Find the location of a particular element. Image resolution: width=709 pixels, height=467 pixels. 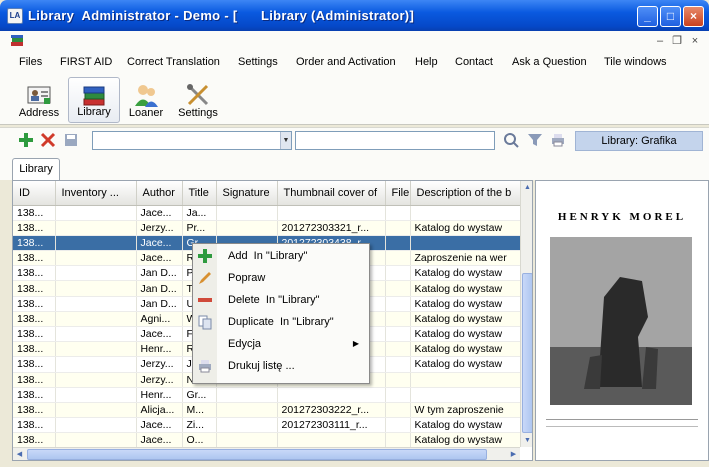

mdi-minimize-button: – is located at coordinates (660, 41).